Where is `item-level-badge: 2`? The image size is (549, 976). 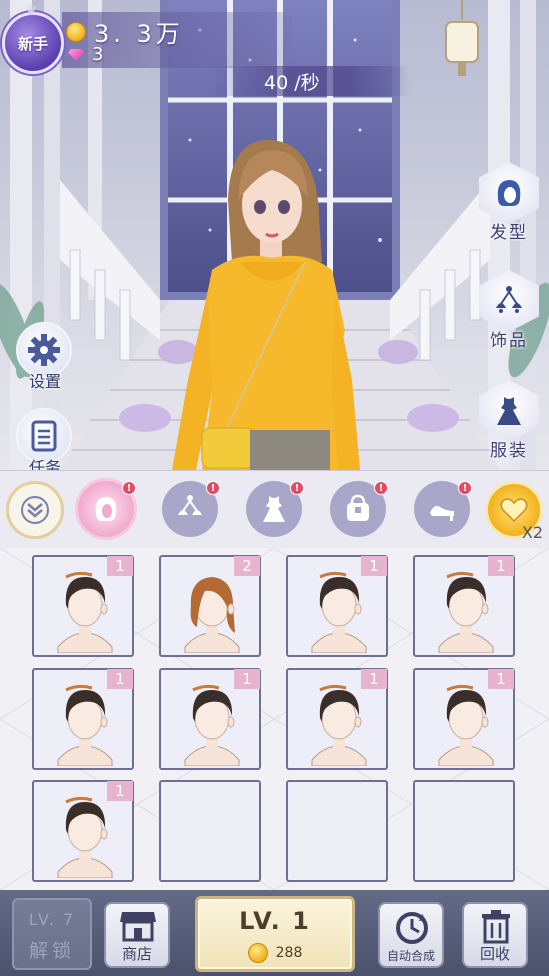
item-level-badge: 2 is located at coordinates (247, 566).